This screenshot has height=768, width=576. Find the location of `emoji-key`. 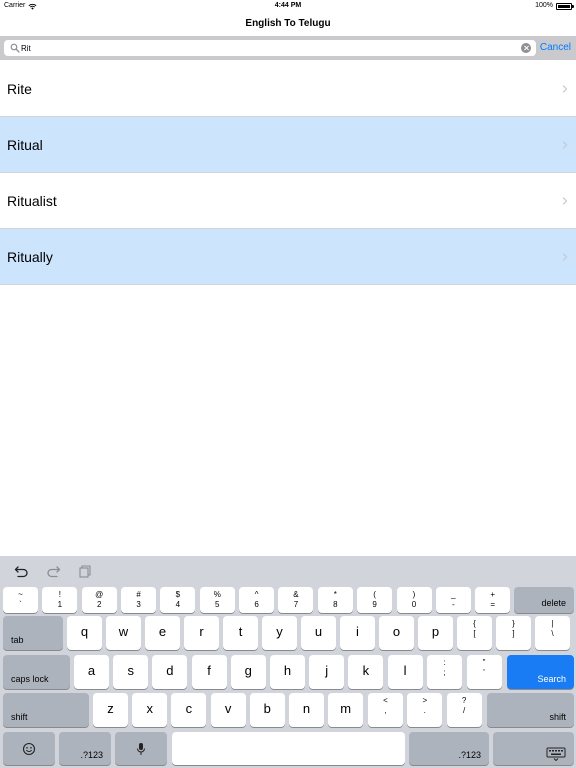

emoji-key is located at coordinates (29, 748).